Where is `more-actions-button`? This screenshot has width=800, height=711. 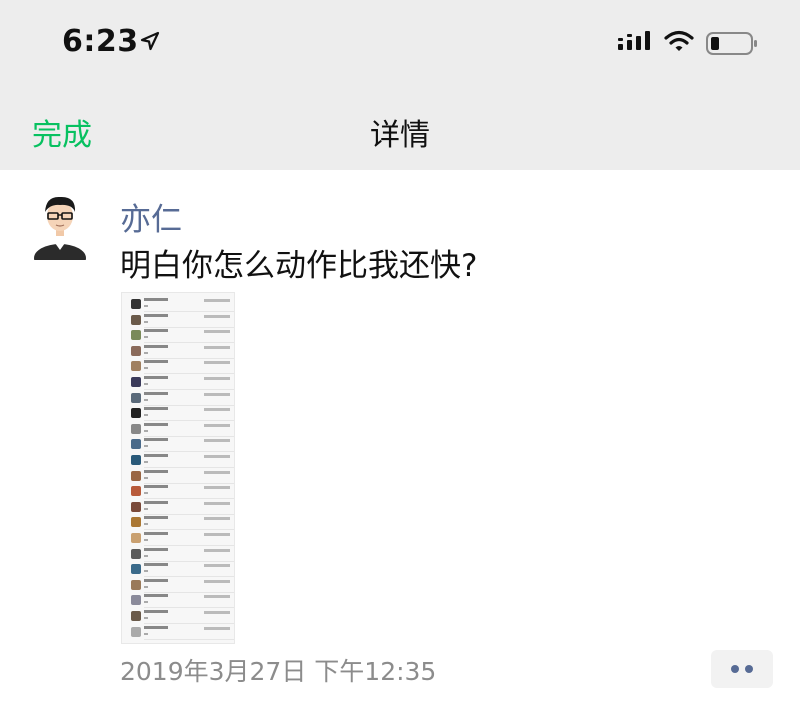
more-actions-button is located at coordinates (742, 669).